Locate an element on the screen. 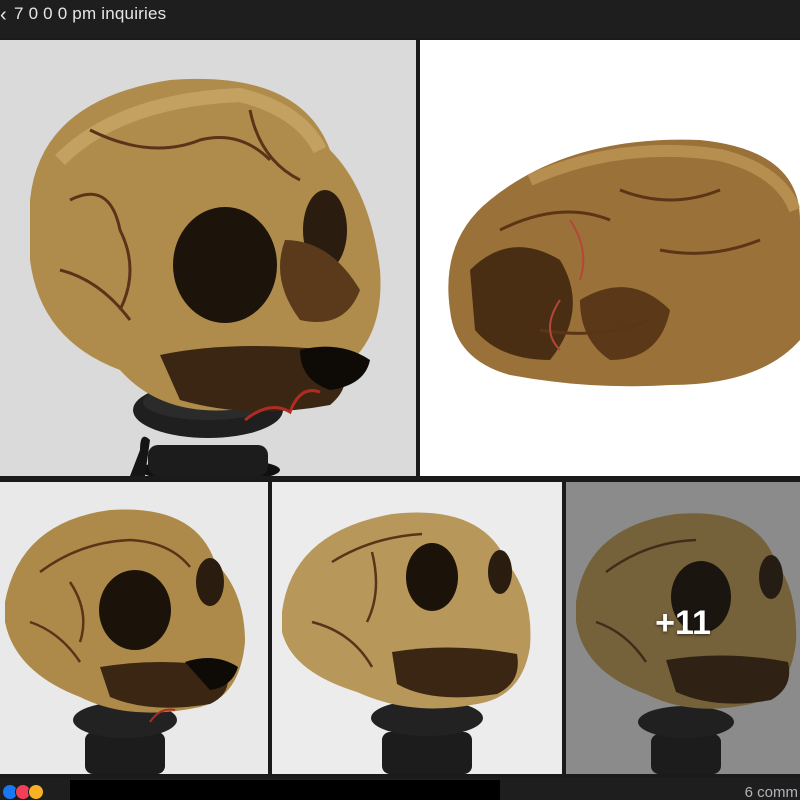  comments-count: 6 comm is located at coordinates (771, 792).